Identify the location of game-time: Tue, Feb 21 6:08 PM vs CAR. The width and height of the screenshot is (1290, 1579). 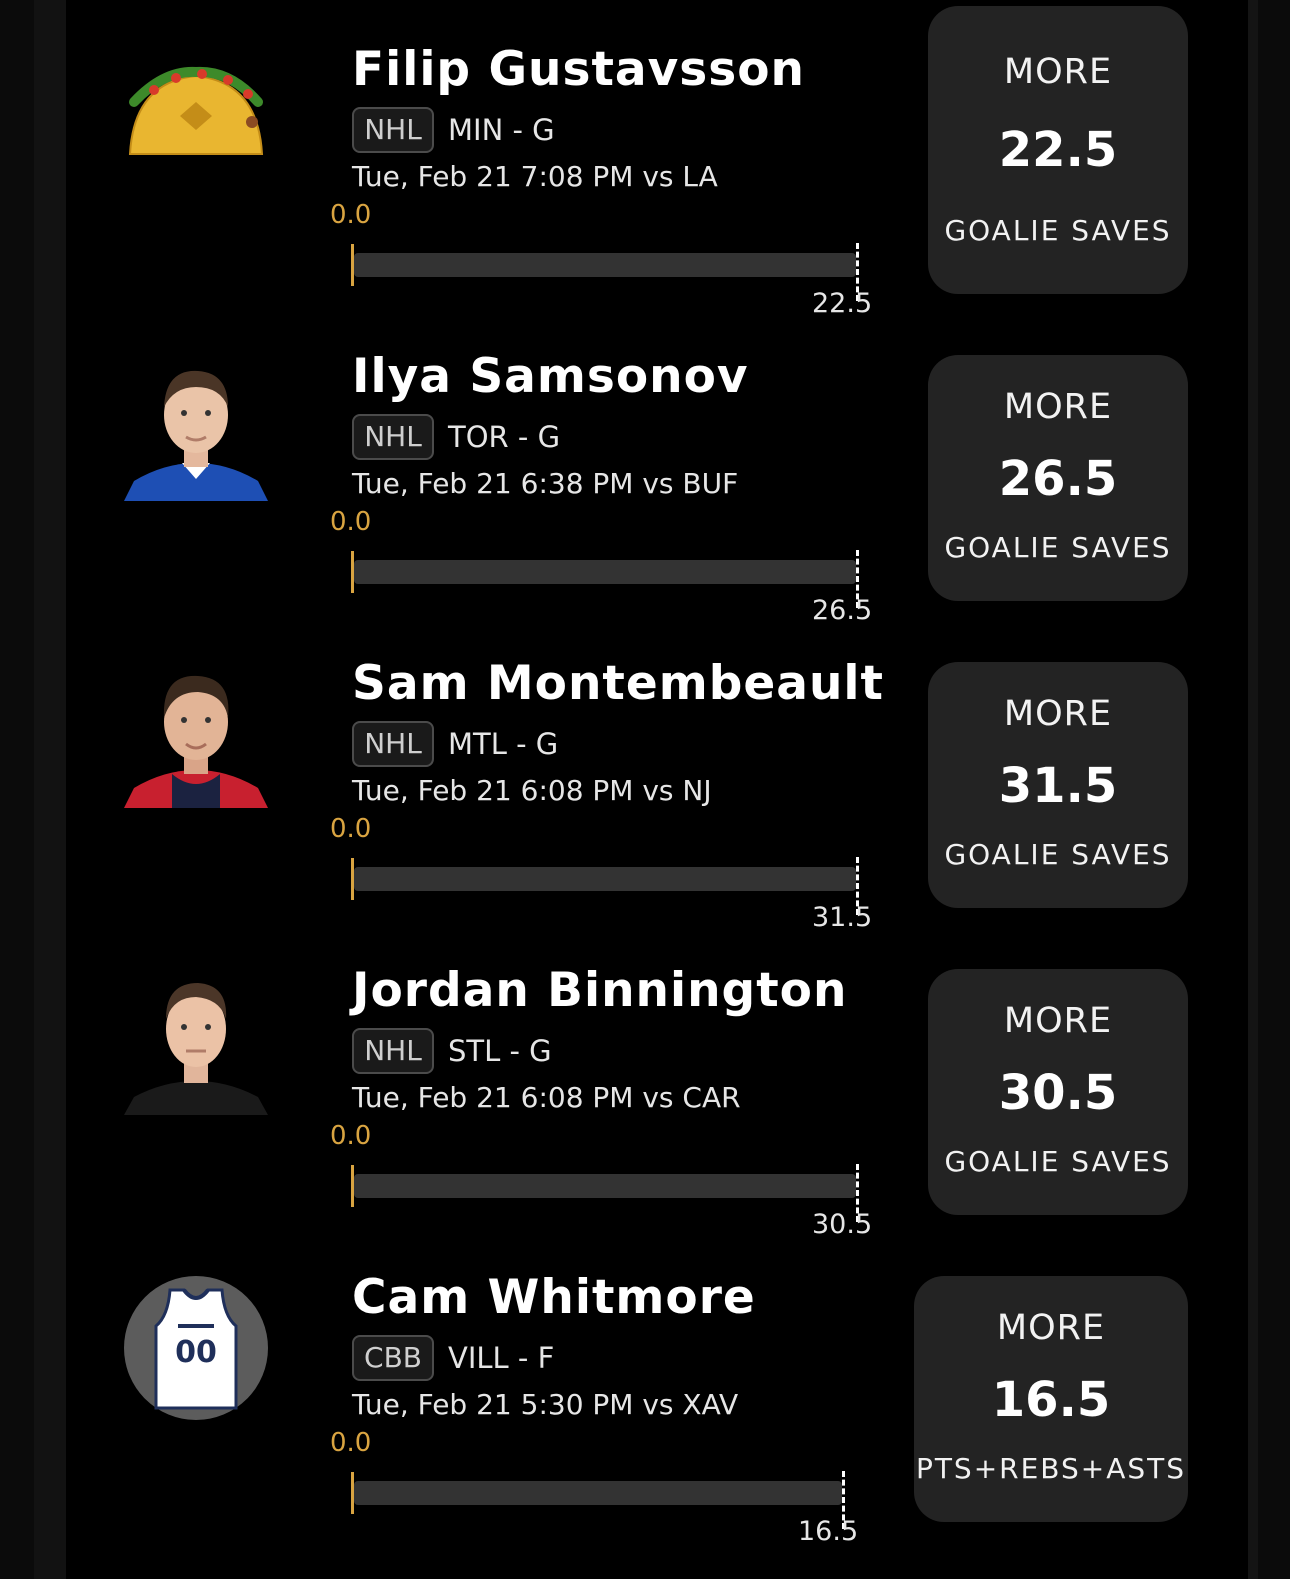
(546, 1097).